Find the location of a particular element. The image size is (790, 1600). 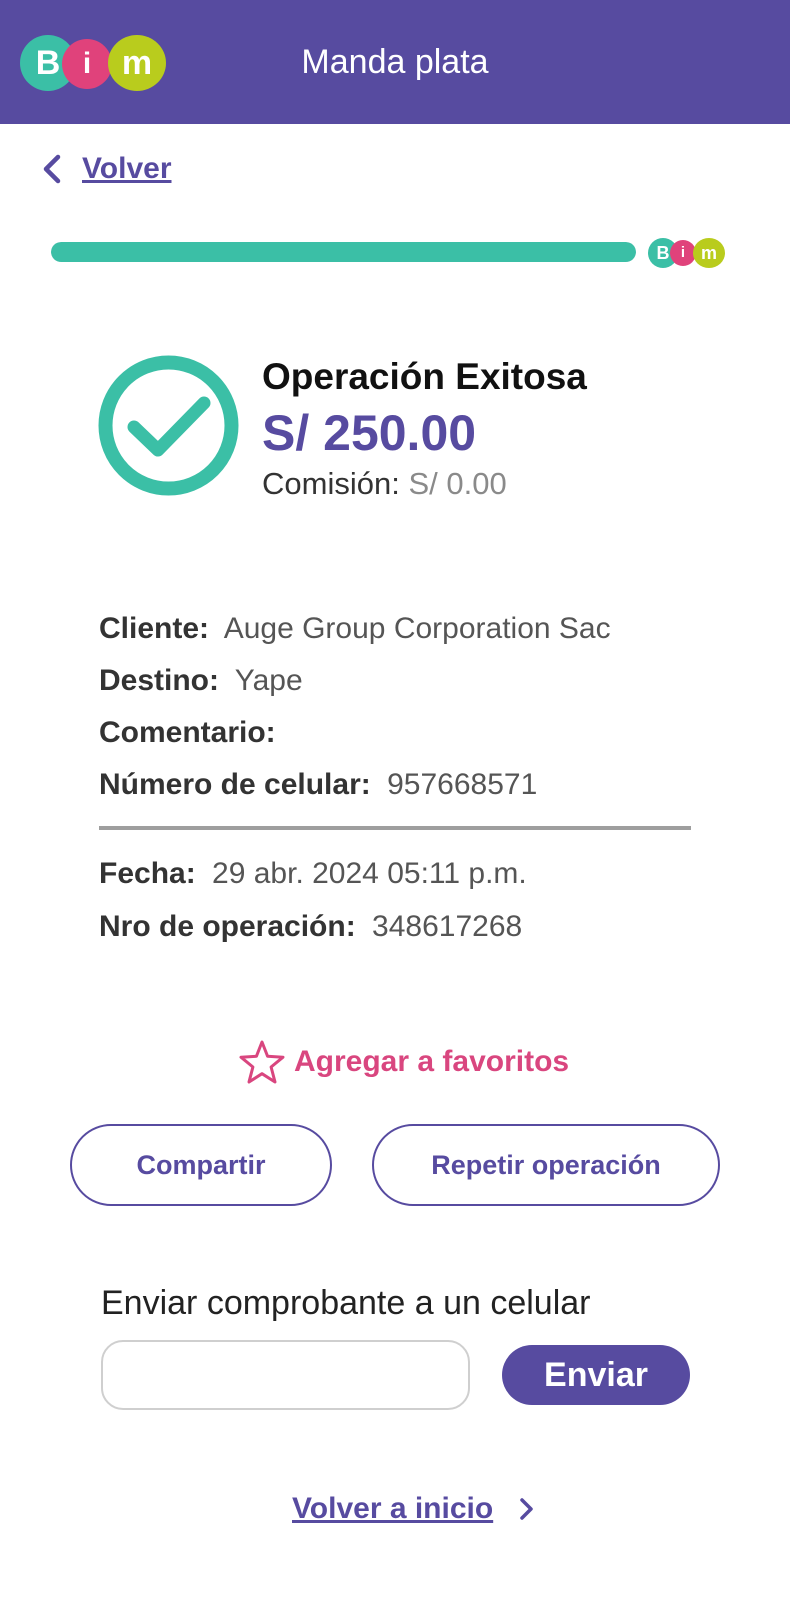

detail-label: Número de celular: is located at coordinates (235, 784).